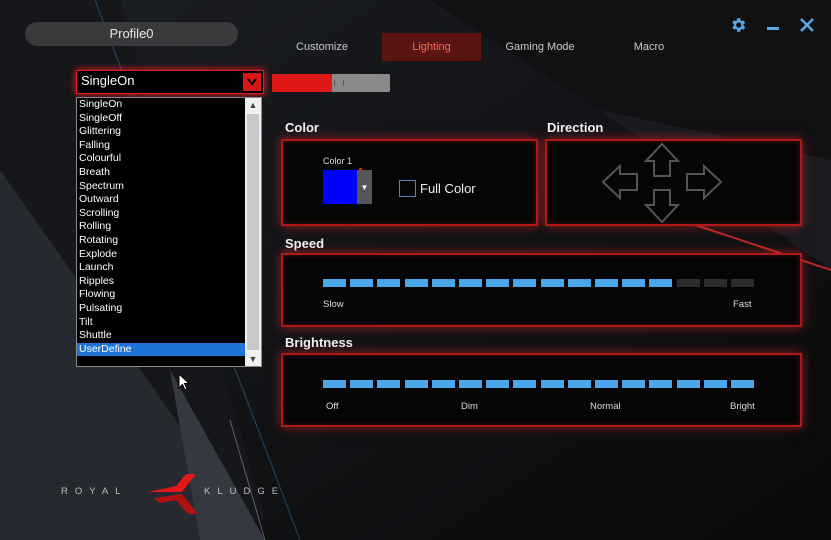  I want to click on rk-logo-icon, so click(173, 494).